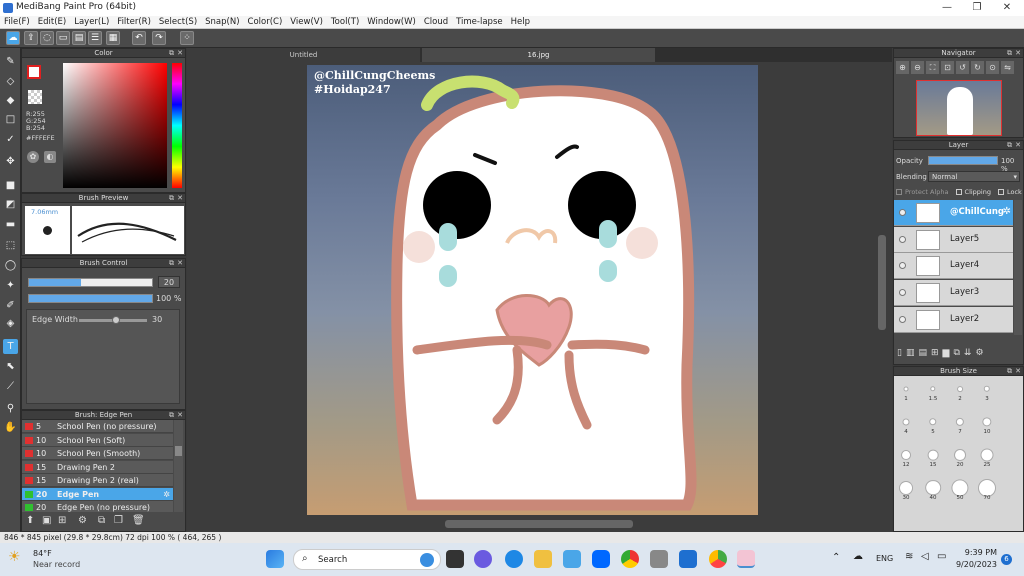 The height and width of the screenshot is (576, 1024). I want to click on primary-color-swatch, so click(34, 72).